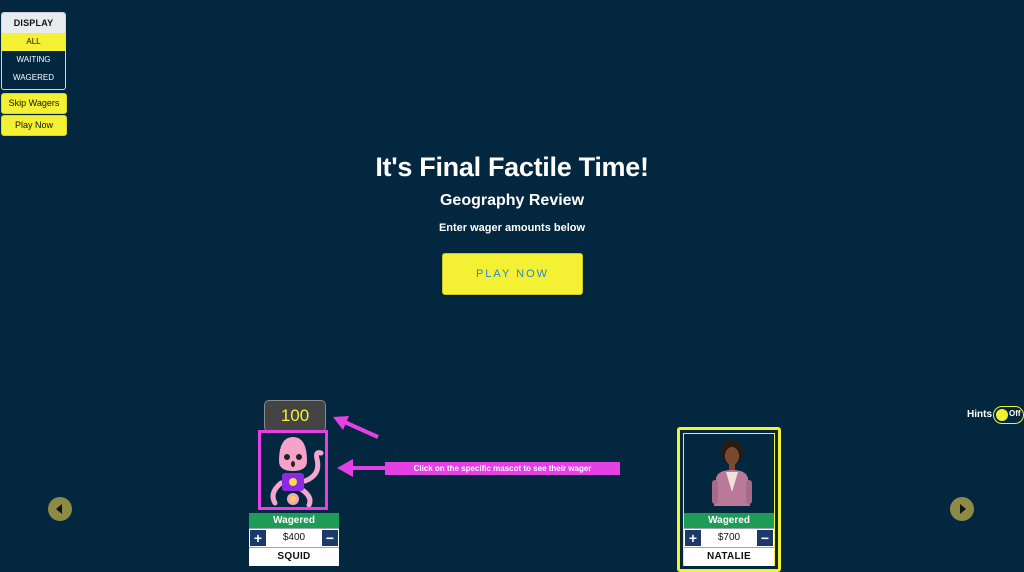  What do you see at coordinates (33, 60) in the screenshot?
I see `display-option-waiting: WAITING` at bounding box center [33, 60].